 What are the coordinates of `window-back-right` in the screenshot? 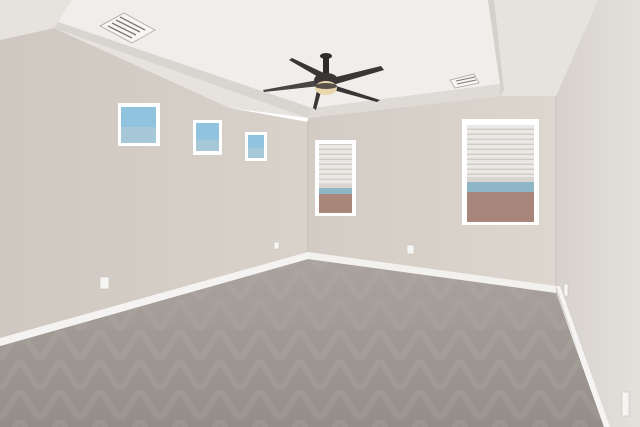 It's located at (500, 172).